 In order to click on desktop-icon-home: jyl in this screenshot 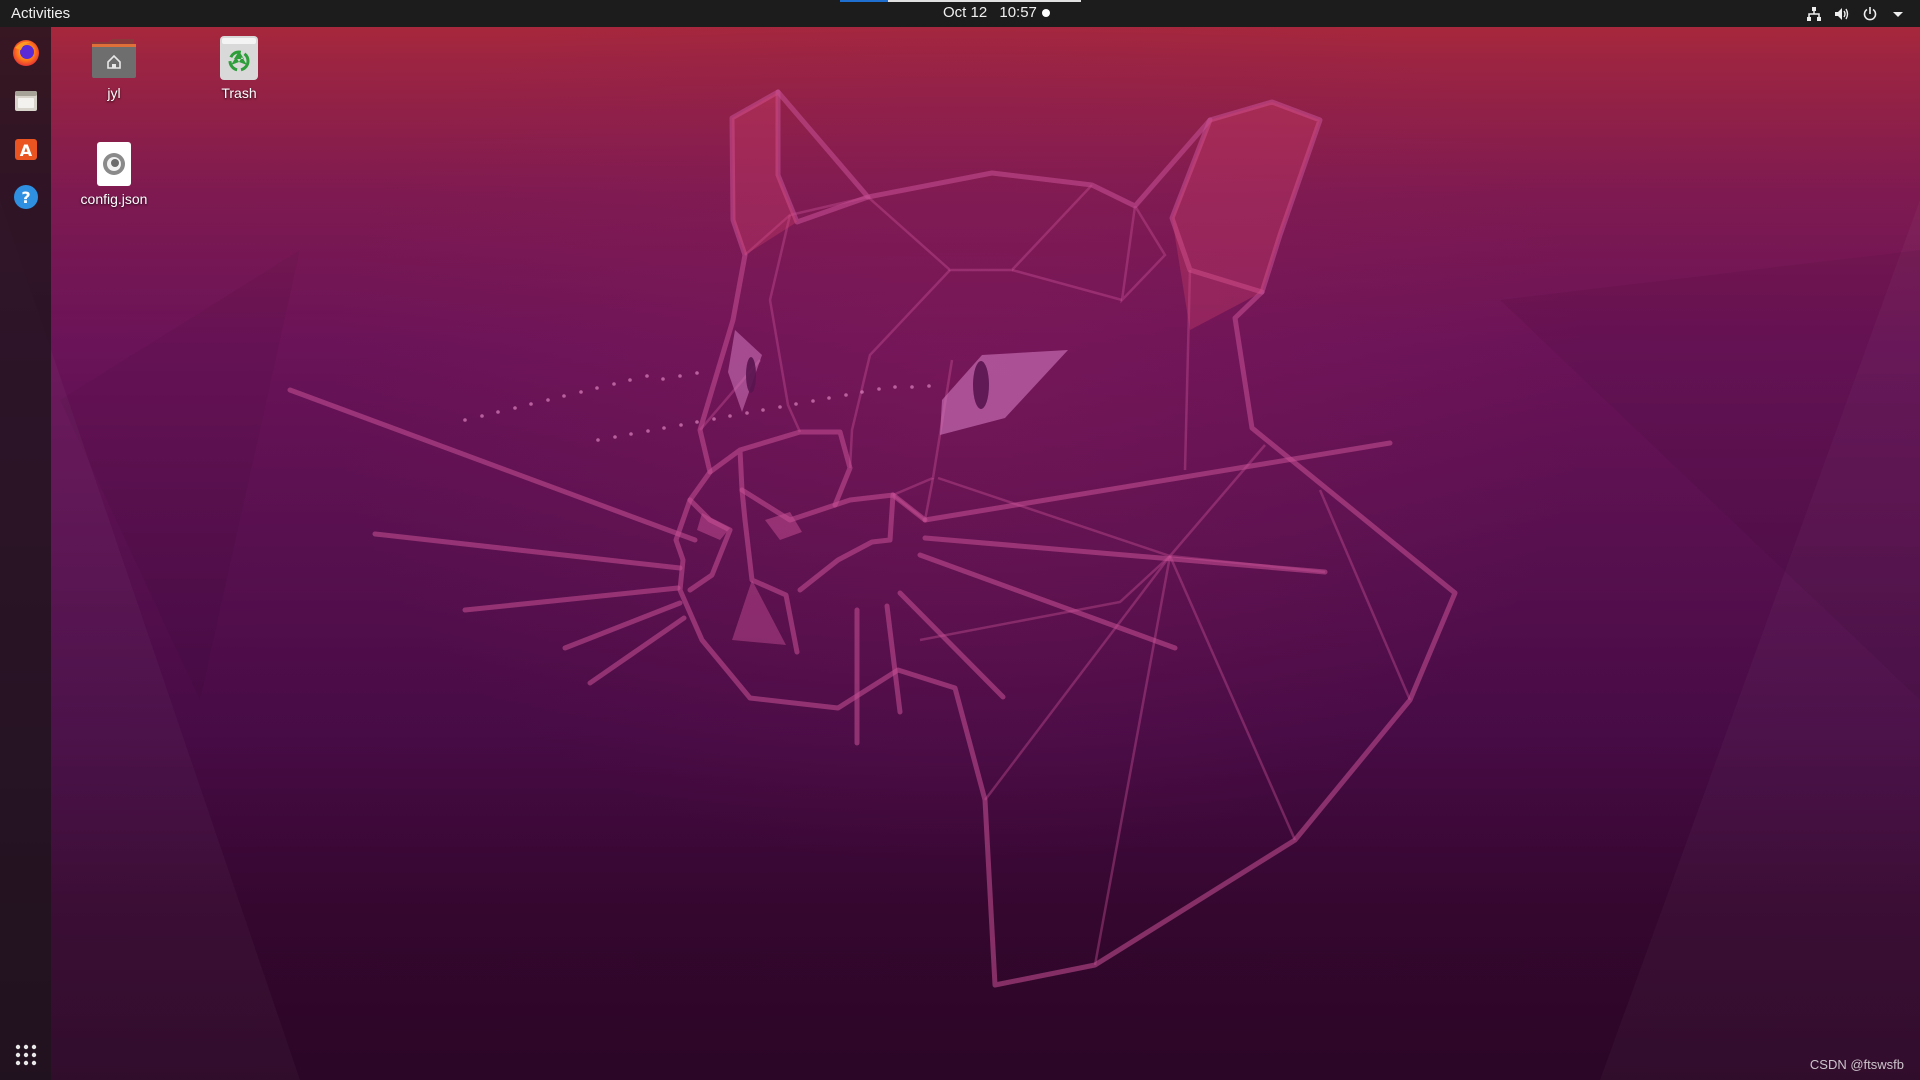, I will do `click(114, 68)`.